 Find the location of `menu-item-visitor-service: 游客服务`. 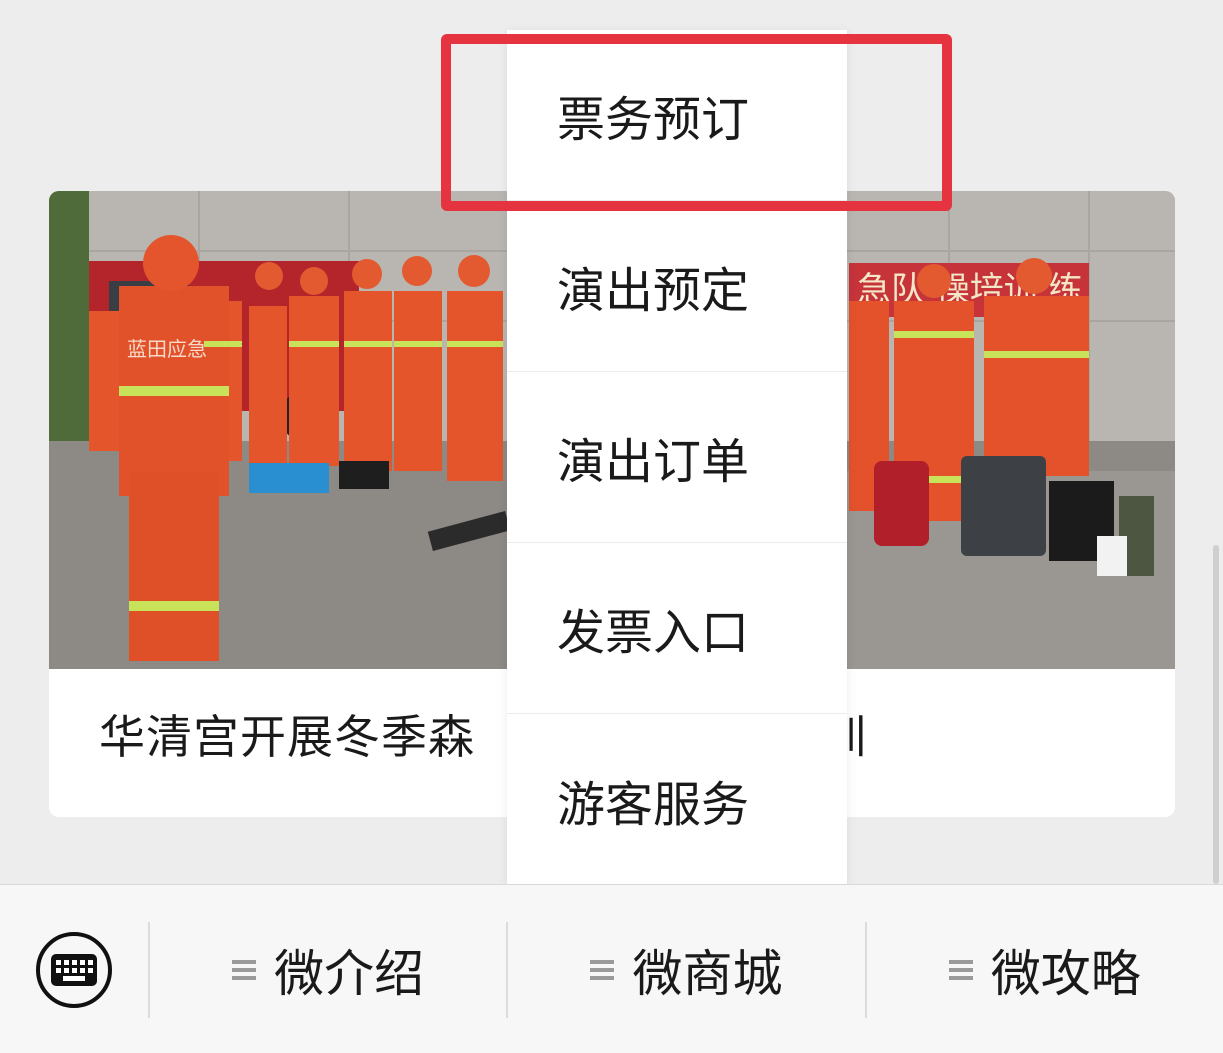

menu-item-visitor-service: 游客服务 is located at coordinates (677, 799).